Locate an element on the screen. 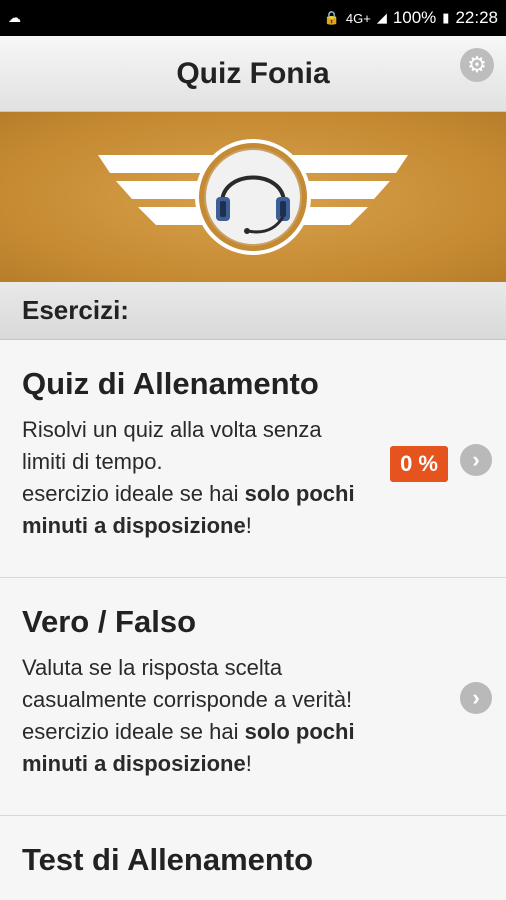  desc-line: Risolvi un quiz alla volta senza is located at coordinates (172, 429).